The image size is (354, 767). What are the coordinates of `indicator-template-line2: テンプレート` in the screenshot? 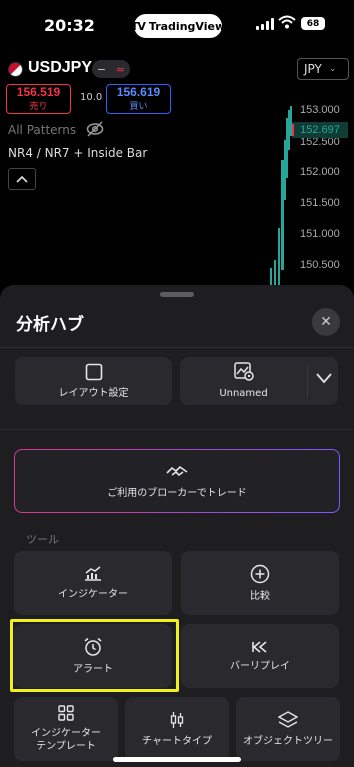 It's located at (66, 746).